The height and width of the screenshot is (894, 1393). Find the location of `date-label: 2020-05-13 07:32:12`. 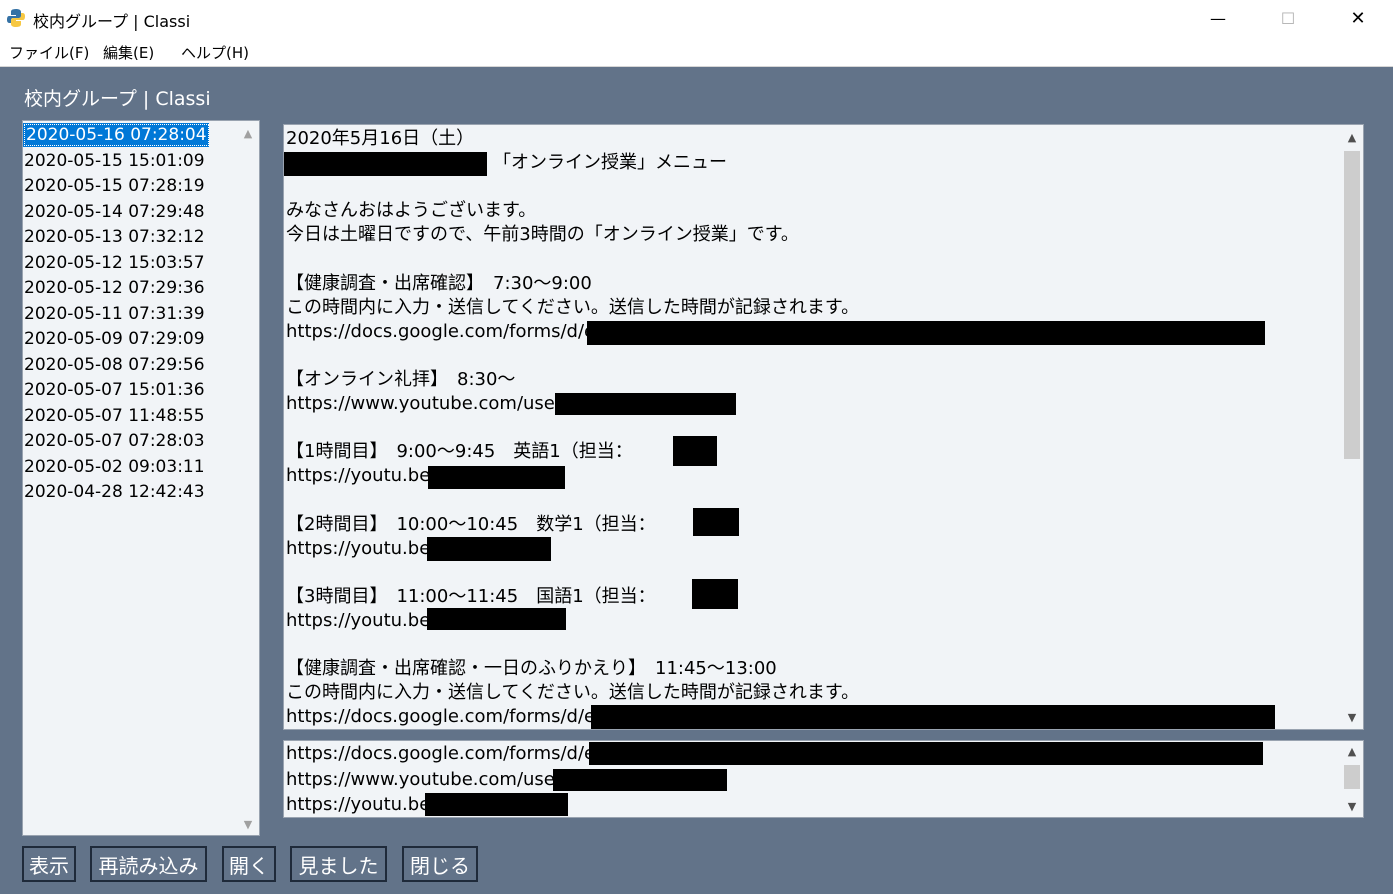

date-label: 2020-05-13 07:32:12 is located at coordinates (114, 237).